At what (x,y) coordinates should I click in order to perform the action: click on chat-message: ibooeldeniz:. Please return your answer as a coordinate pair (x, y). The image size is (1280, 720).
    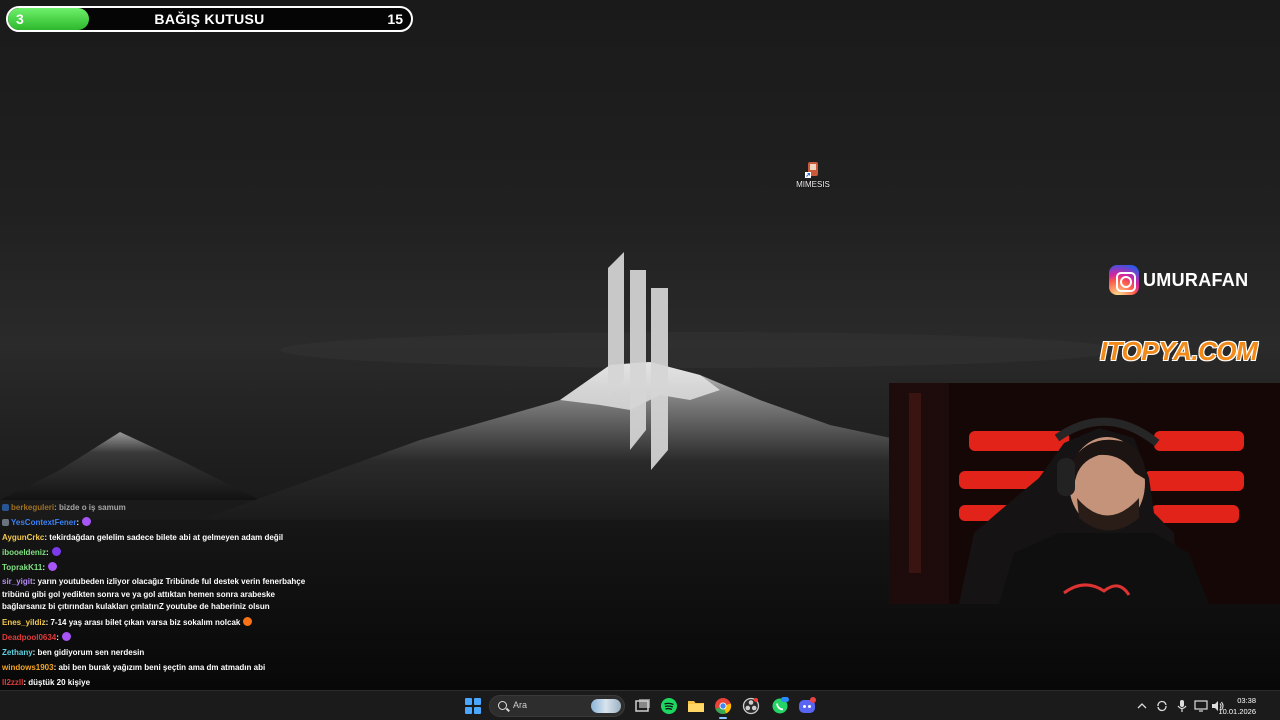
    Looking at the image, I should click on (157, 552).